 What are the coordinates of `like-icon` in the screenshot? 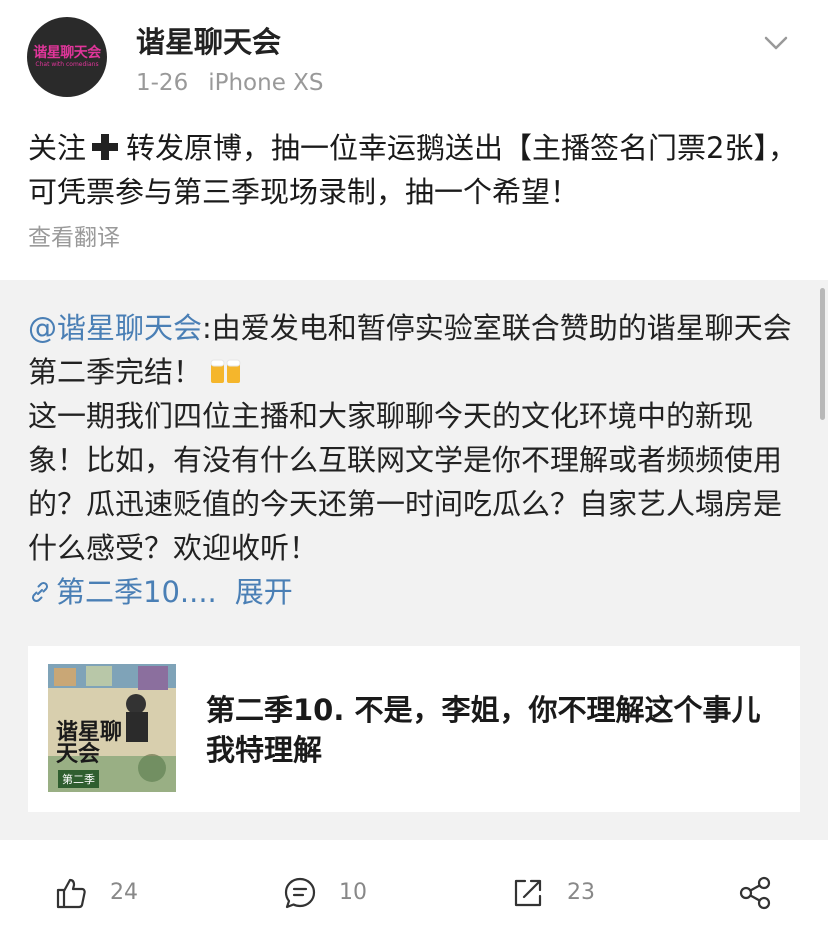 It's located at (71, 893).